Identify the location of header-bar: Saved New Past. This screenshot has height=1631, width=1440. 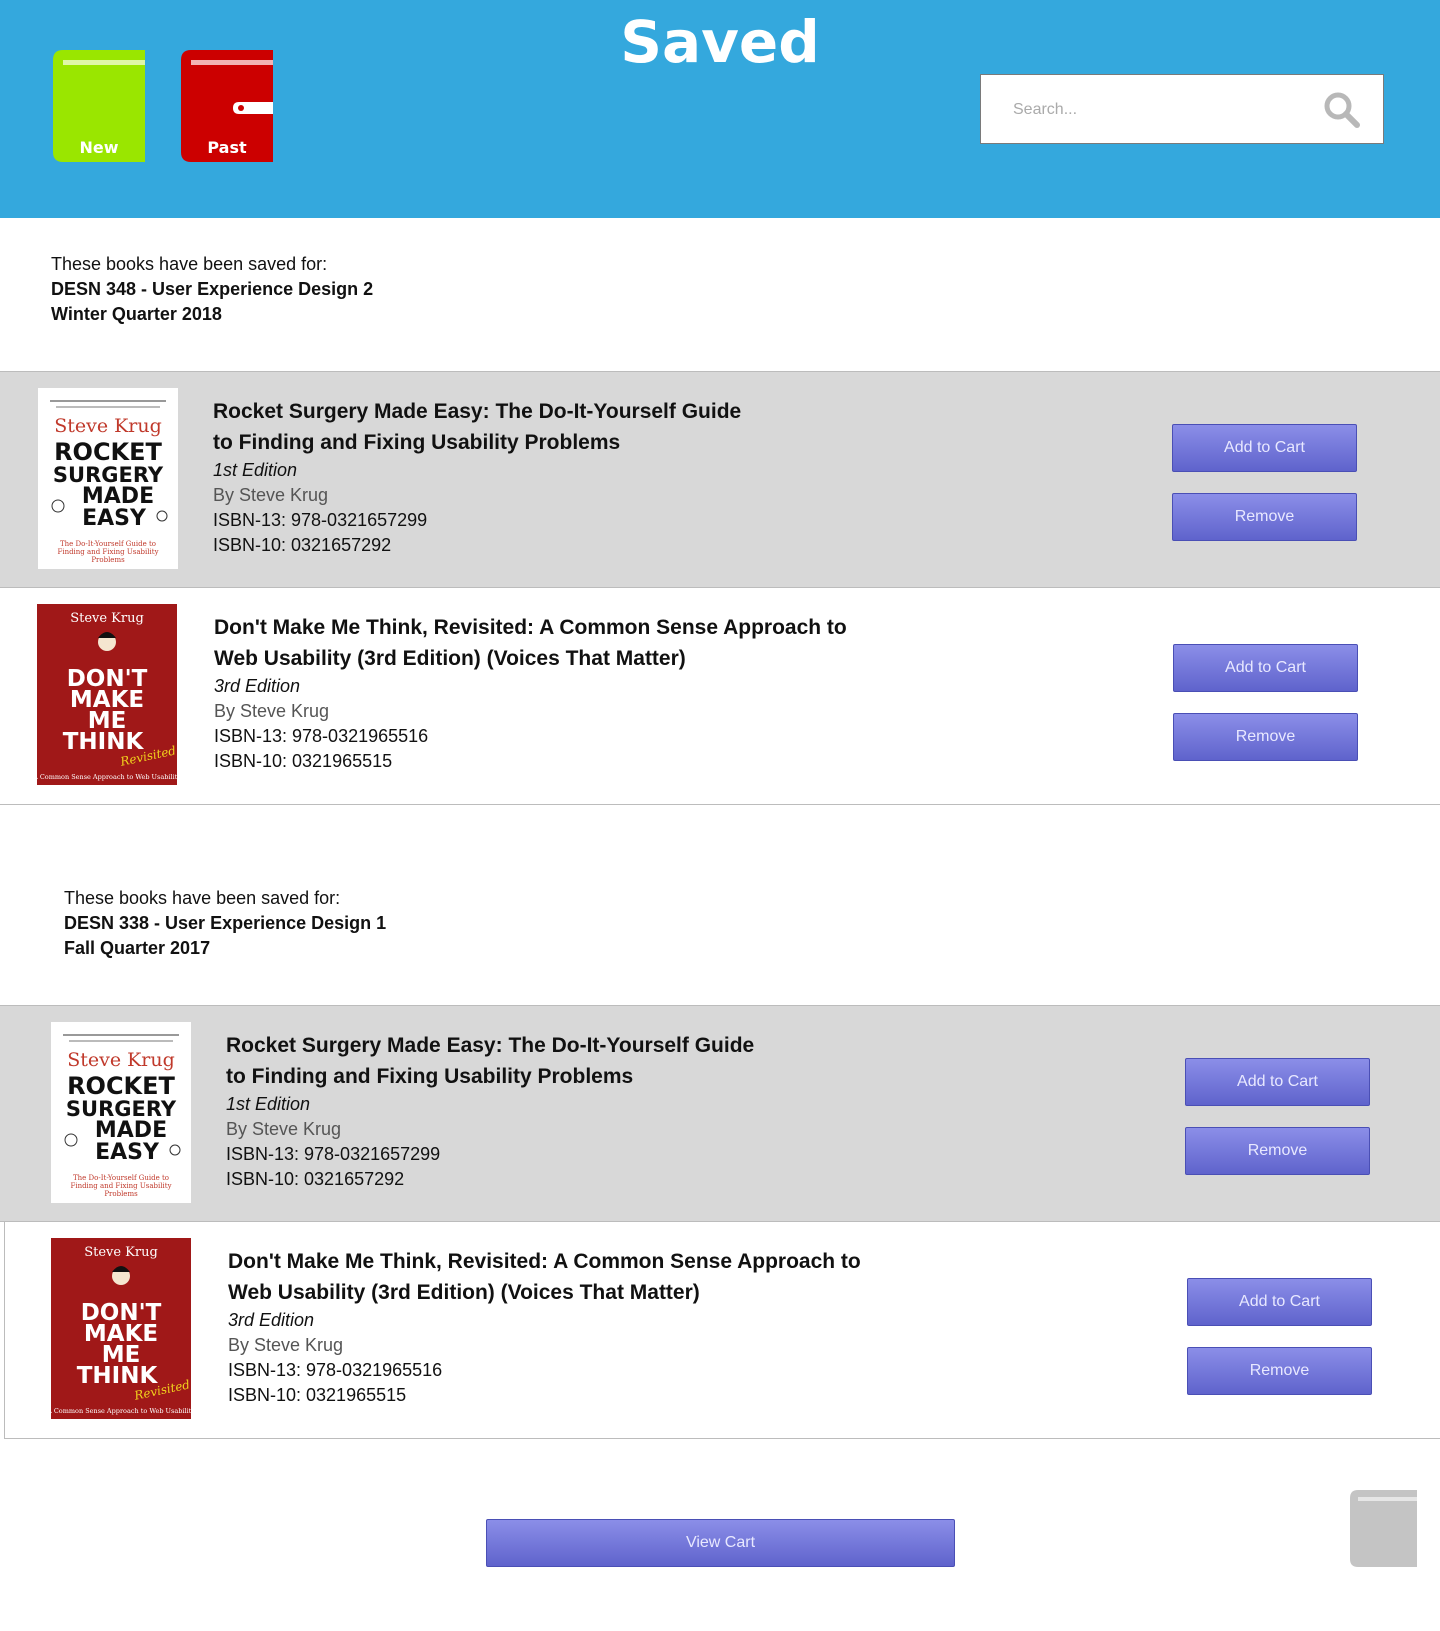
(720, 109).